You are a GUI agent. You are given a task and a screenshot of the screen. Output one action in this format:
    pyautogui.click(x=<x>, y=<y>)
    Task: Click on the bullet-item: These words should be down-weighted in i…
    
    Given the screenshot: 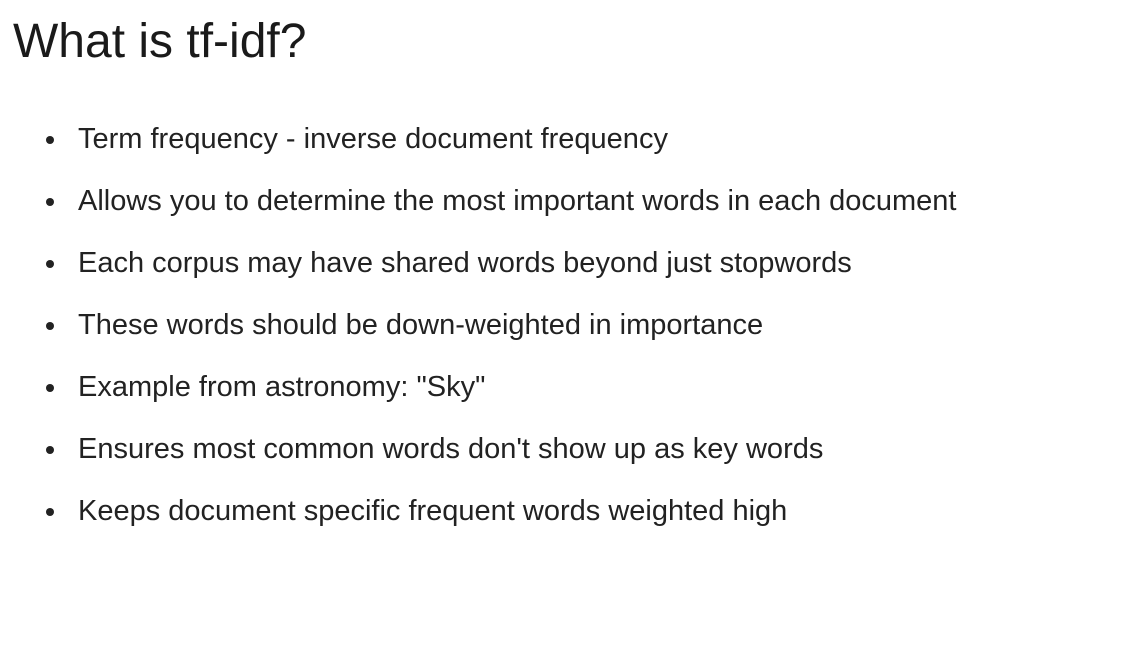 What is the action you would take?
    pyautogui.click(x=478, y=325)
    